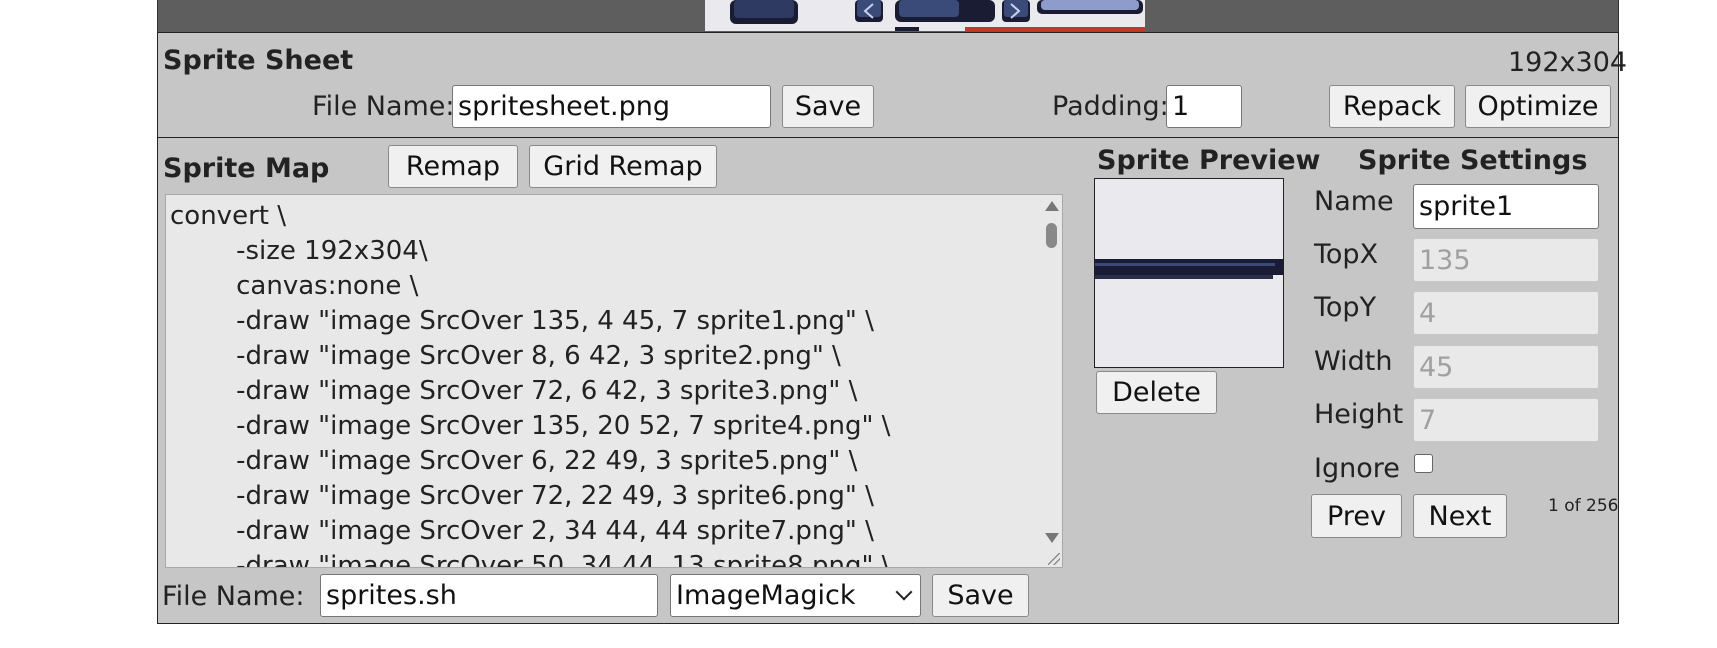  What do you see at coordinates (1110, 106) in the screenshot?
I see `padding-label: Padding:` at bounding box center [1110, 106].